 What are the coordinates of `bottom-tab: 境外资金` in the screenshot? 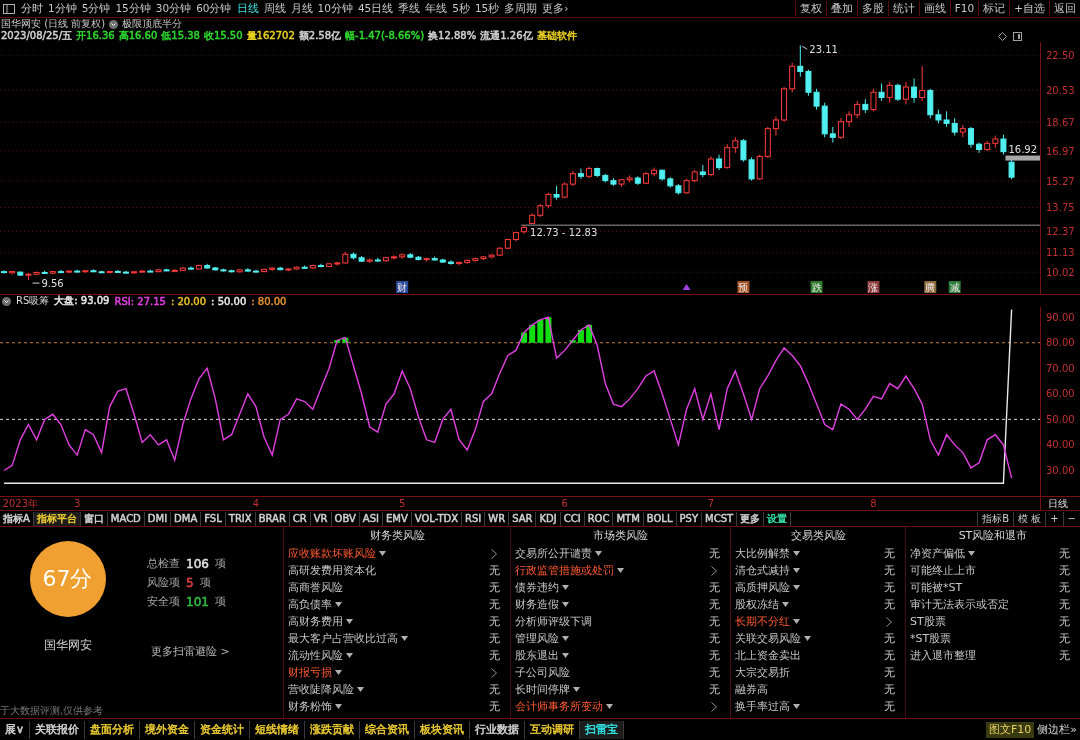 It's located at (168, 729).